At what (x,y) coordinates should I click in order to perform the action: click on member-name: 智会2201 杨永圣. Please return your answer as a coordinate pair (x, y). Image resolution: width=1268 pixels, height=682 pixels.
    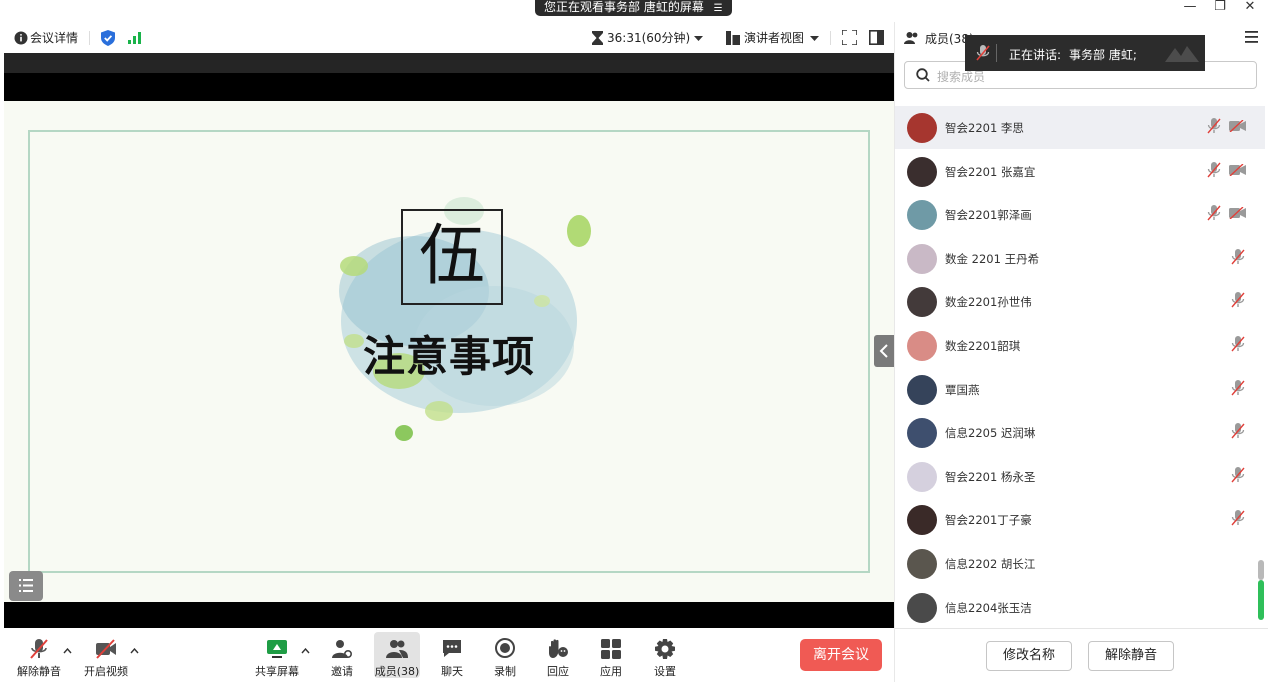
    Looking at the image, I should click on (990, 476).